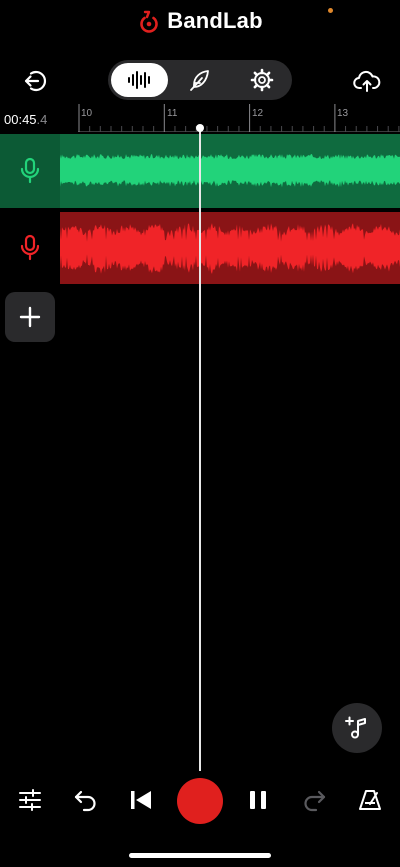  I want to click on skip-to-start-icon, so click(141, 800).